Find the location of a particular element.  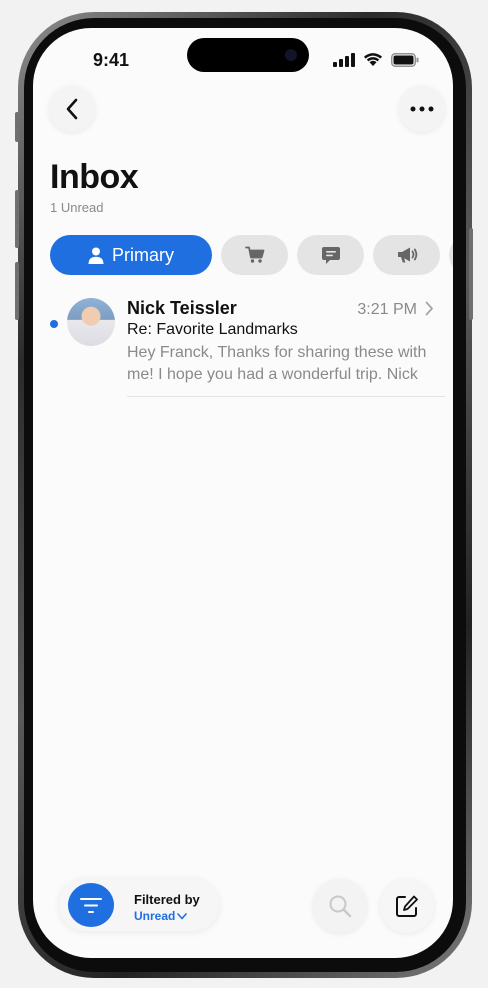

volume-up-button is located at coordinates (17, 219).